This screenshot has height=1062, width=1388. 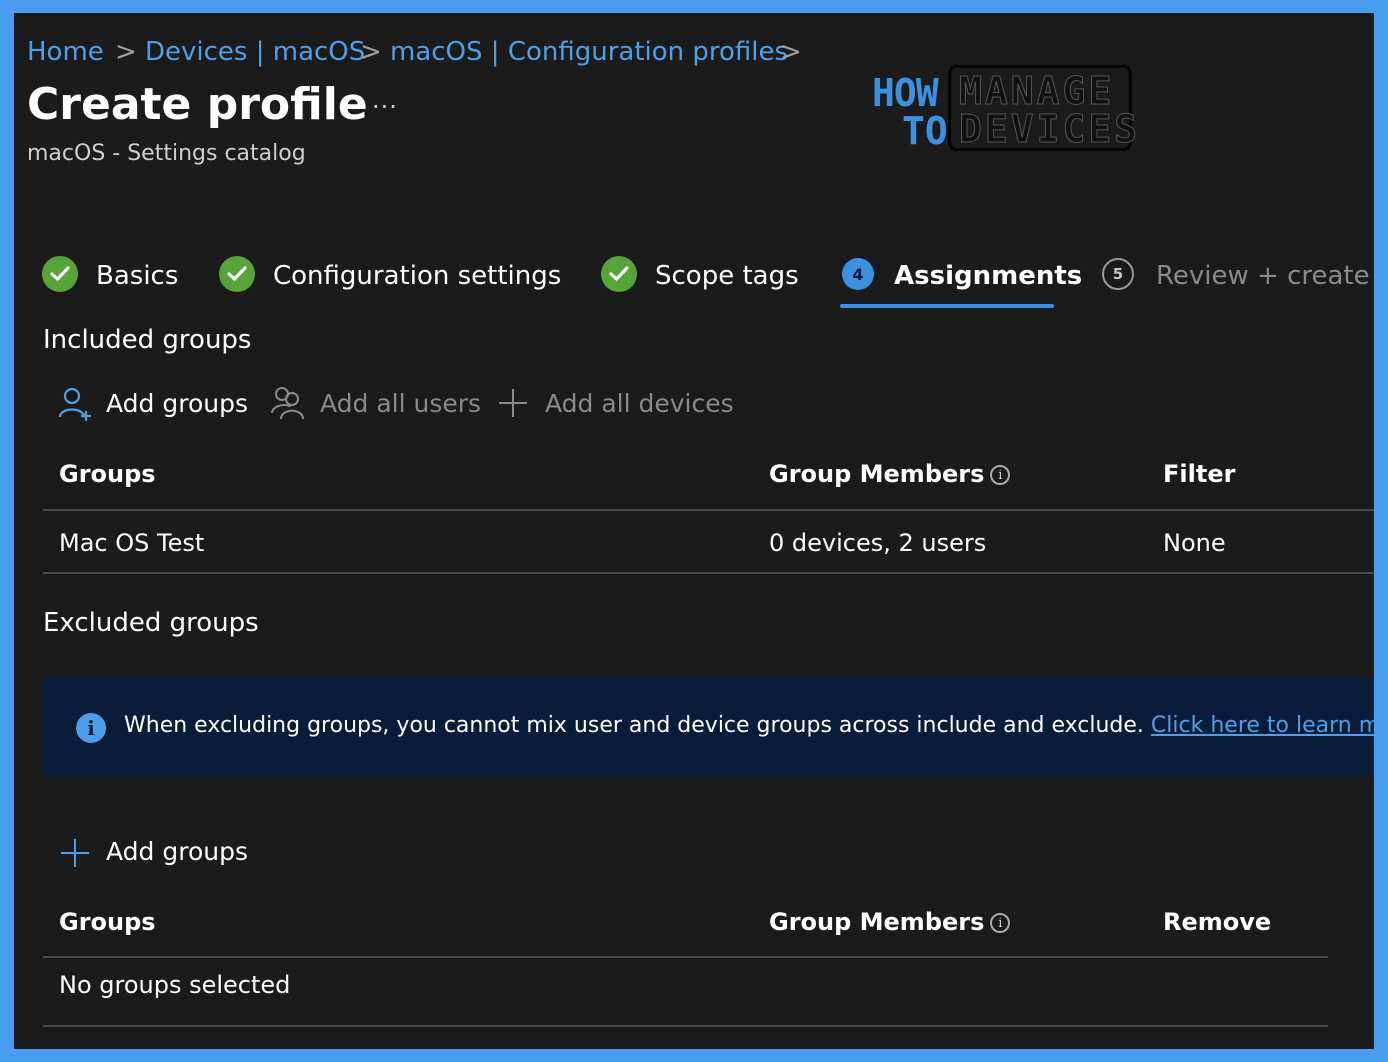 What do you see at coordinates (1194, 543) in the screenshot?
I see `filter-cell: None` at bounding box center [1194, 543].